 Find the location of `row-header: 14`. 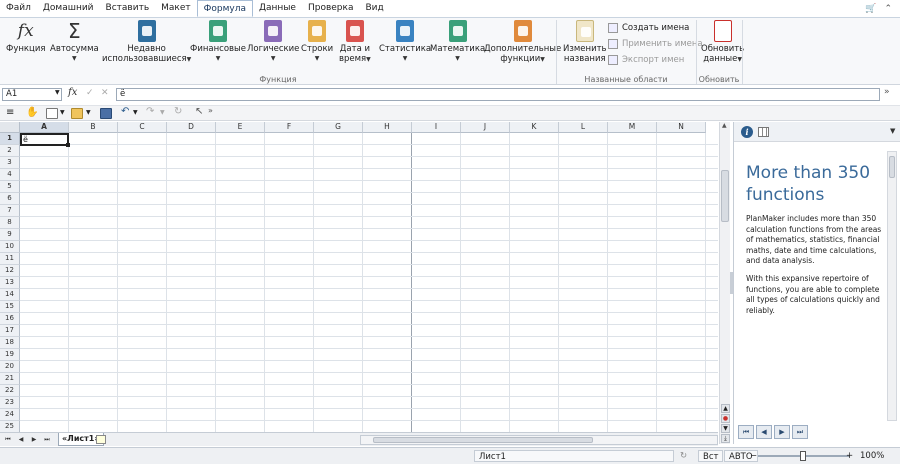

row-header: 14 is located at coordinates (10, 295).